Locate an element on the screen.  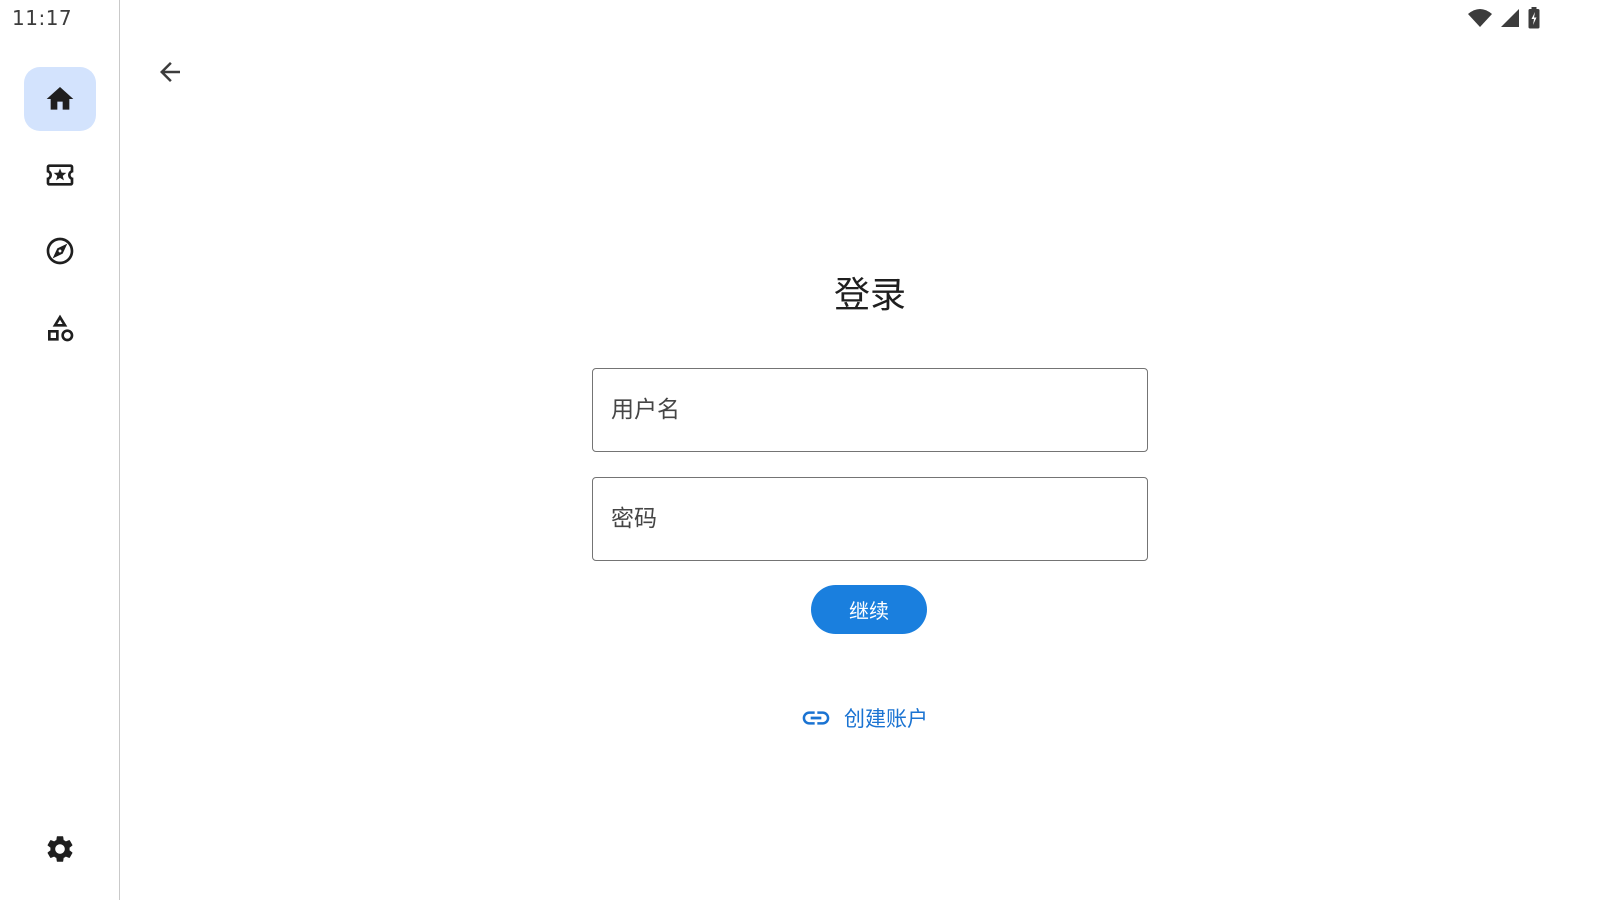
ticket-star-icon is located at coordinates (60, 175).